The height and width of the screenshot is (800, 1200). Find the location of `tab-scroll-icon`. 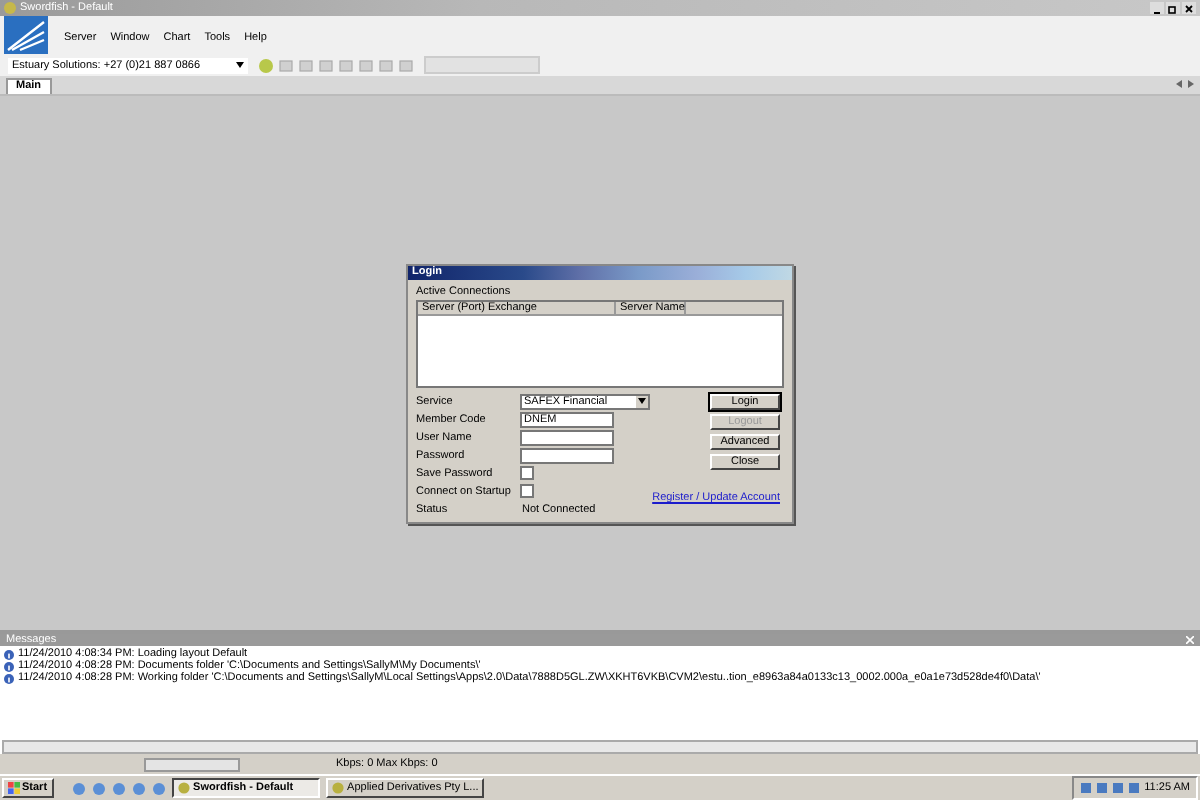

tab-scroll-icon is located at coordinates (1185, 86).